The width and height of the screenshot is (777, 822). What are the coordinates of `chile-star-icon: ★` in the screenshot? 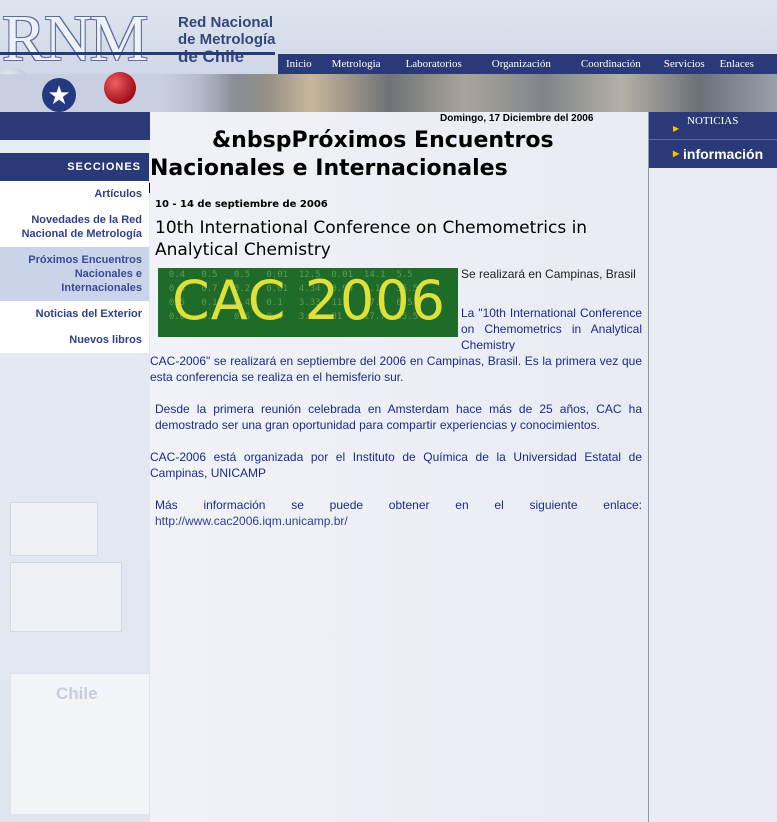 It's located at (59, 95).